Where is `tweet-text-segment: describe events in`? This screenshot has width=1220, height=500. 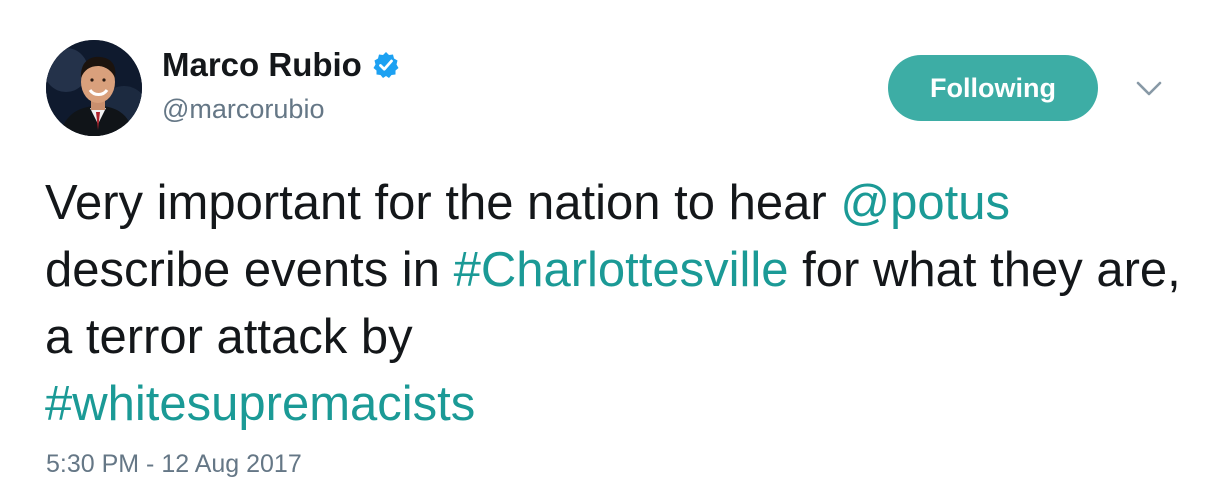
tweet-text-segment: describe events in is located at coordinates (249, 270).